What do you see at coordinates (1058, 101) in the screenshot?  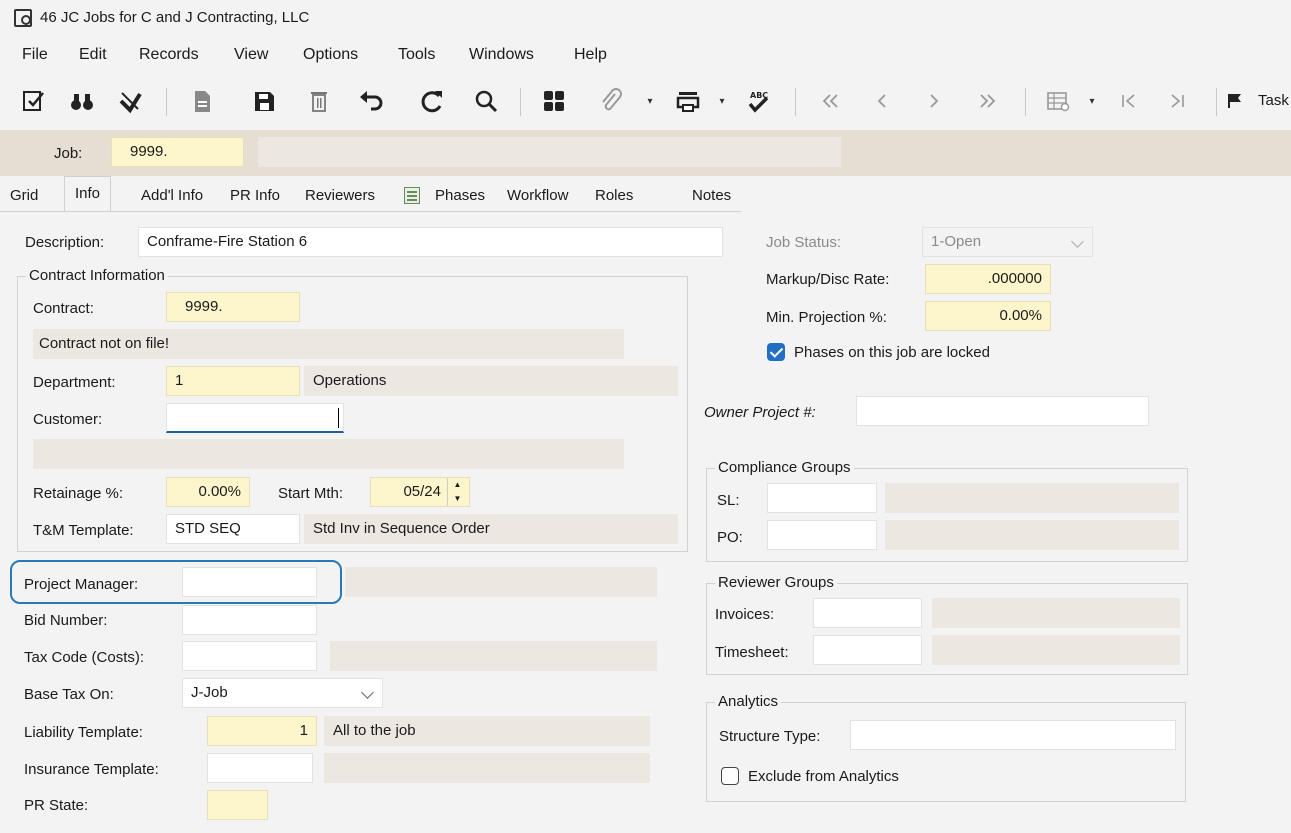 I see `form-settings-icon` at bounding box center [1058, 101].